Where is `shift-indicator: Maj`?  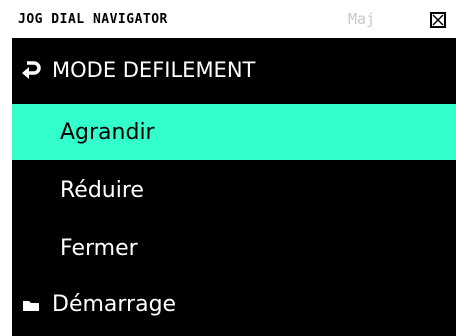 shift-indicator: Maj is located at coordinates (362, 19).